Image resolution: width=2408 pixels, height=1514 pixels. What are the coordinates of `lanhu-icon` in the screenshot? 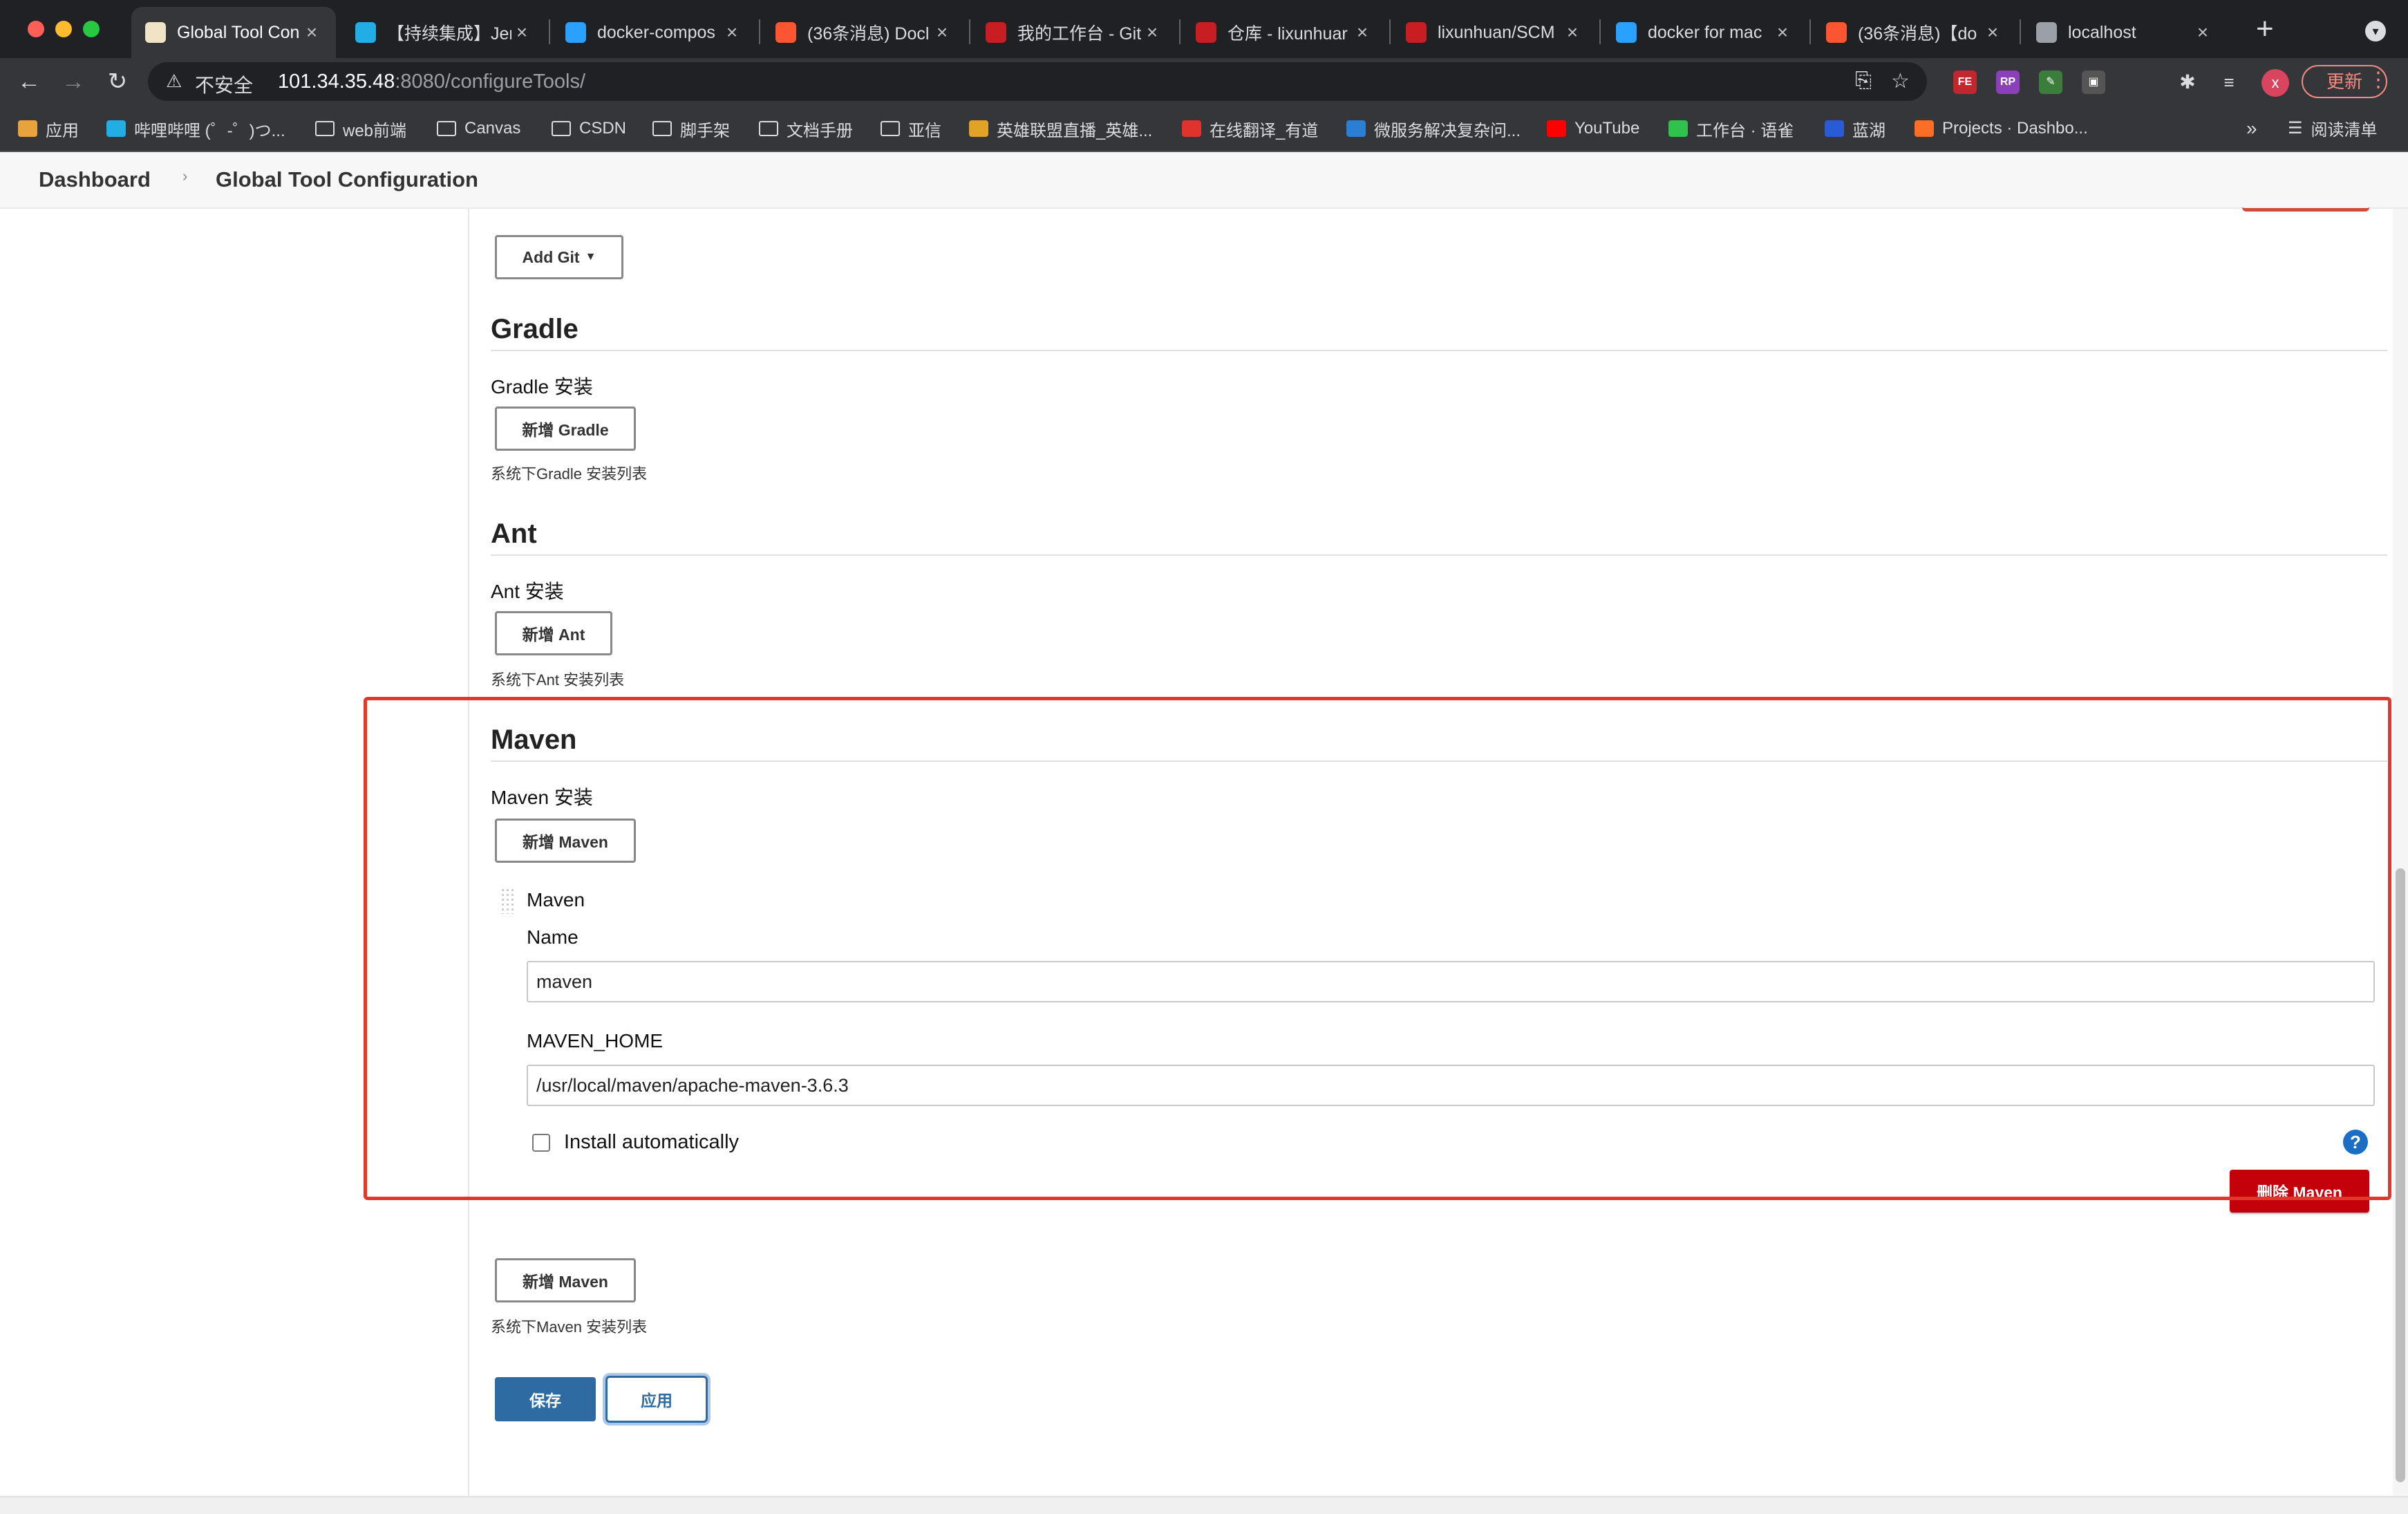 It's located at (1835, 128).